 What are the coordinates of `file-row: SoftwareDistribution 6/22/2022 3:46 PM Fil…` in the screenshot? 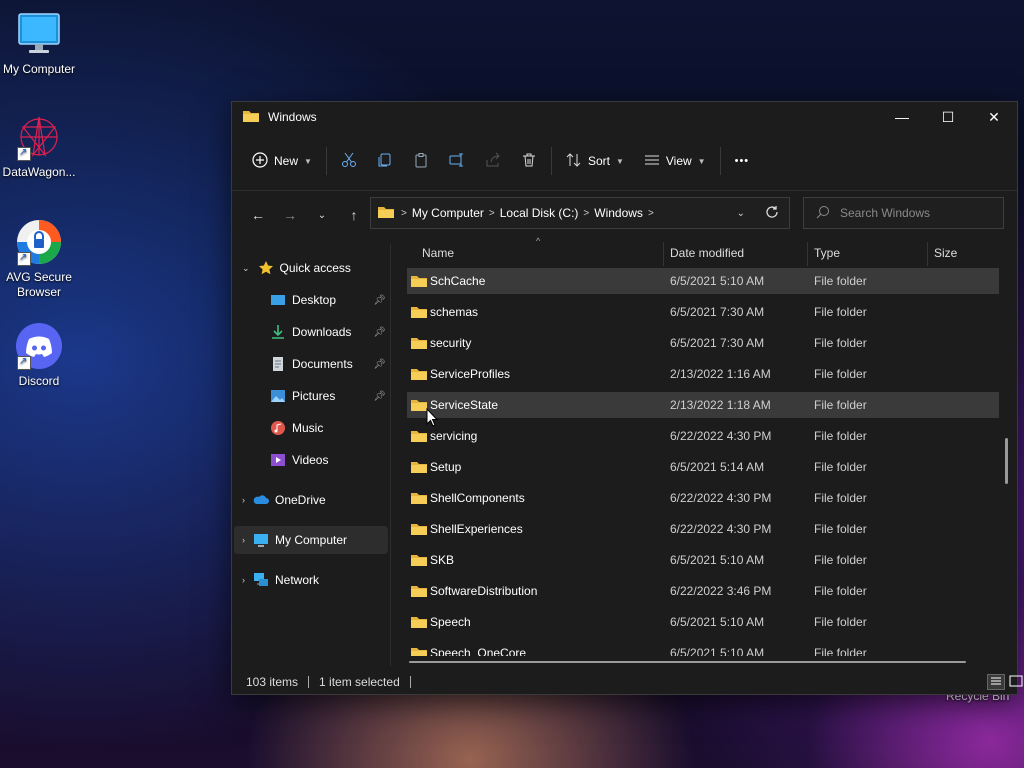 It's located at (703, 591).